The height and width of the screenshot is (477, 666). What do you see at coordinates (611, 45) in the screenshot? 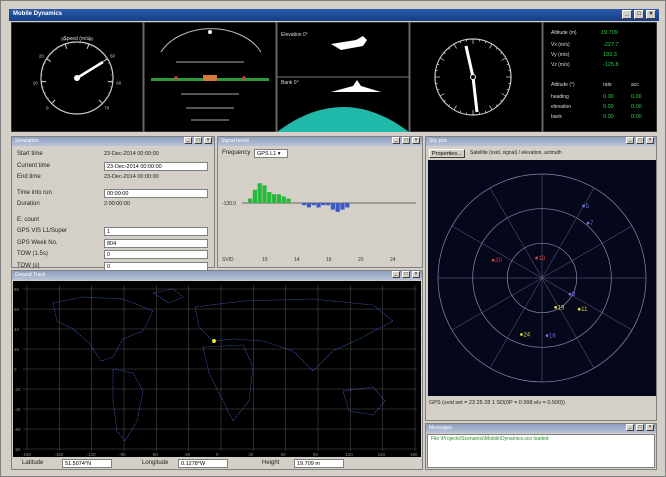
I see `velocity-value: -227.7` at bounding box center [611, 45].